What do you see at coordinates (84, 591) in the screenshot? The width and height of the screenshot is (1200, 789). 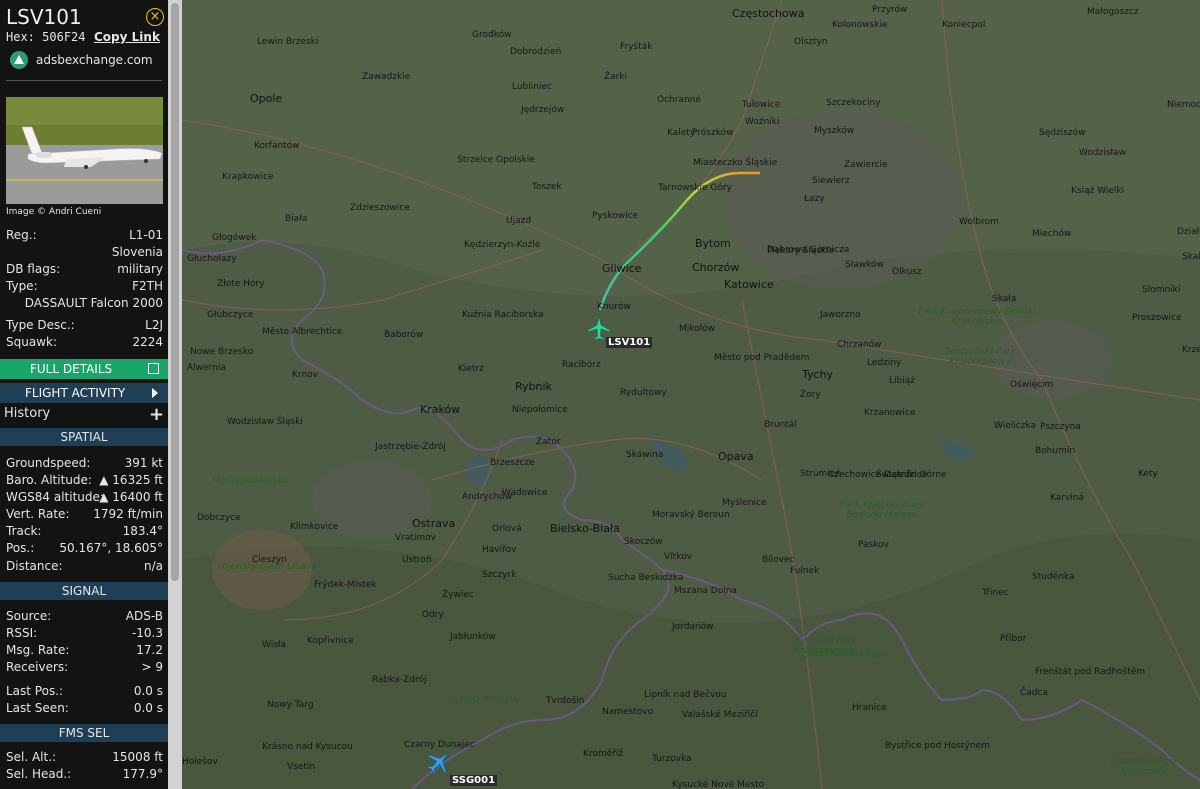 I see `section-signal: SIGNAL` at bounding box center [84, 591].